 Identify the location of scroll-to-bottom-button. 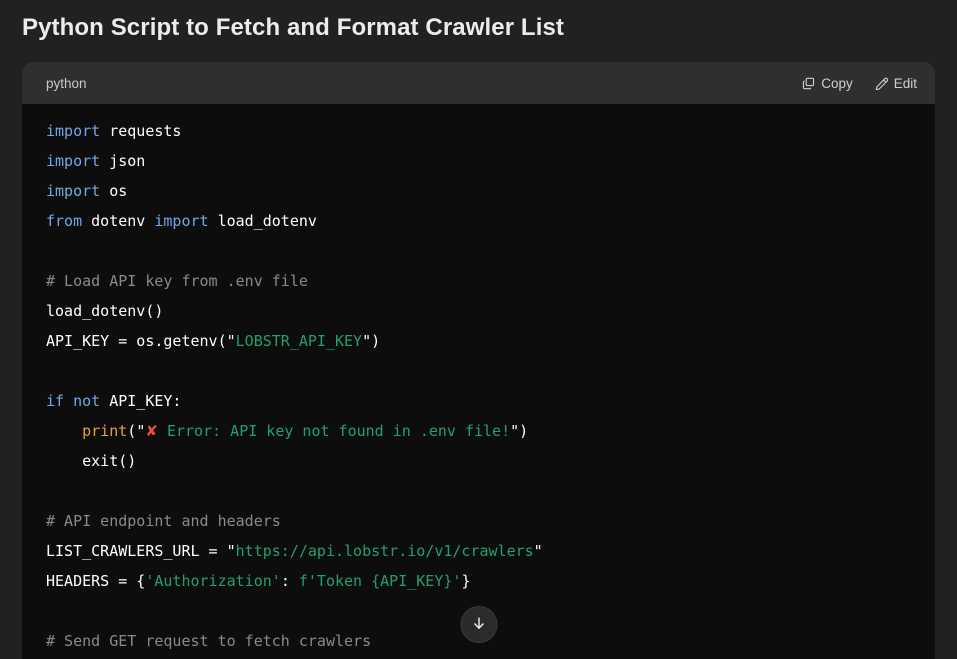
(478, 624).